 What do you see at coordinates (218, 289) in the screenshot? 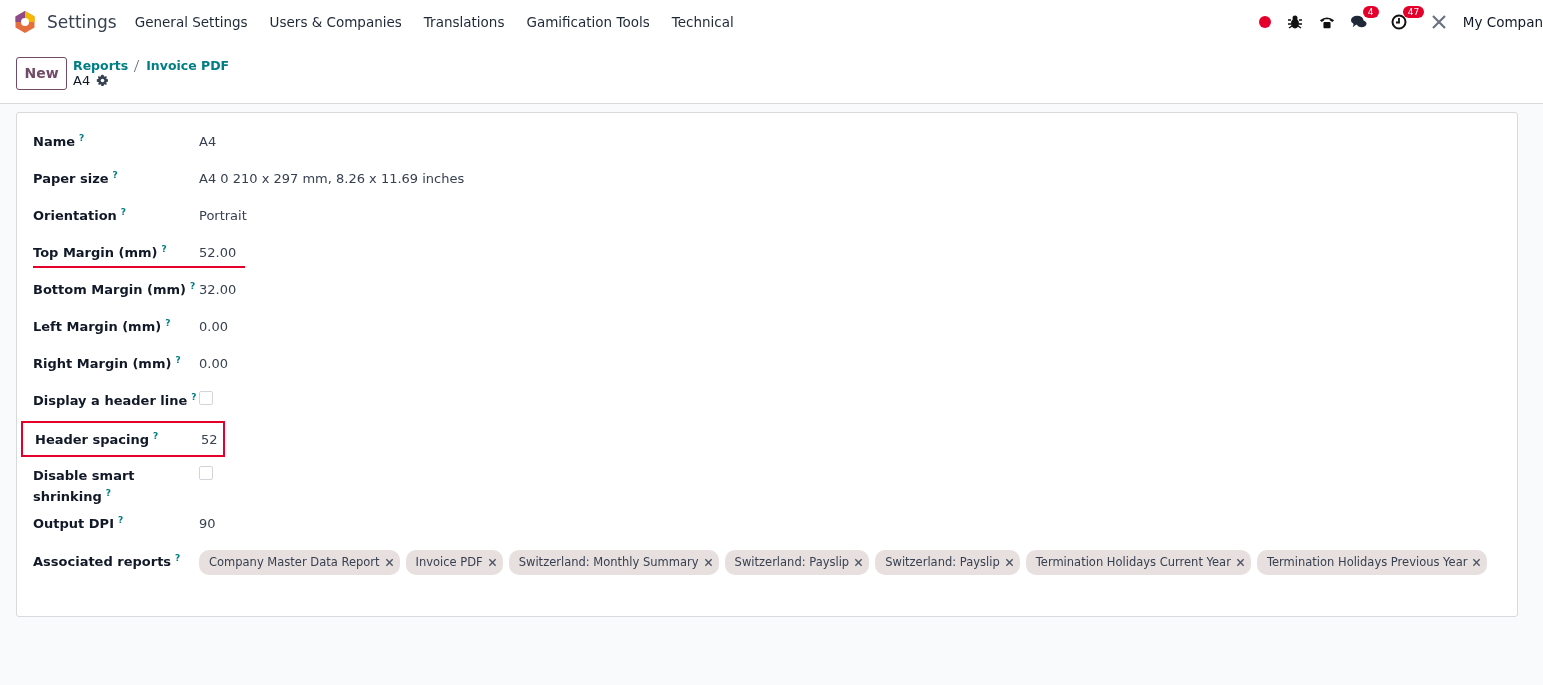
I see `field-value: 32.00` at bounding box center [218, 289].